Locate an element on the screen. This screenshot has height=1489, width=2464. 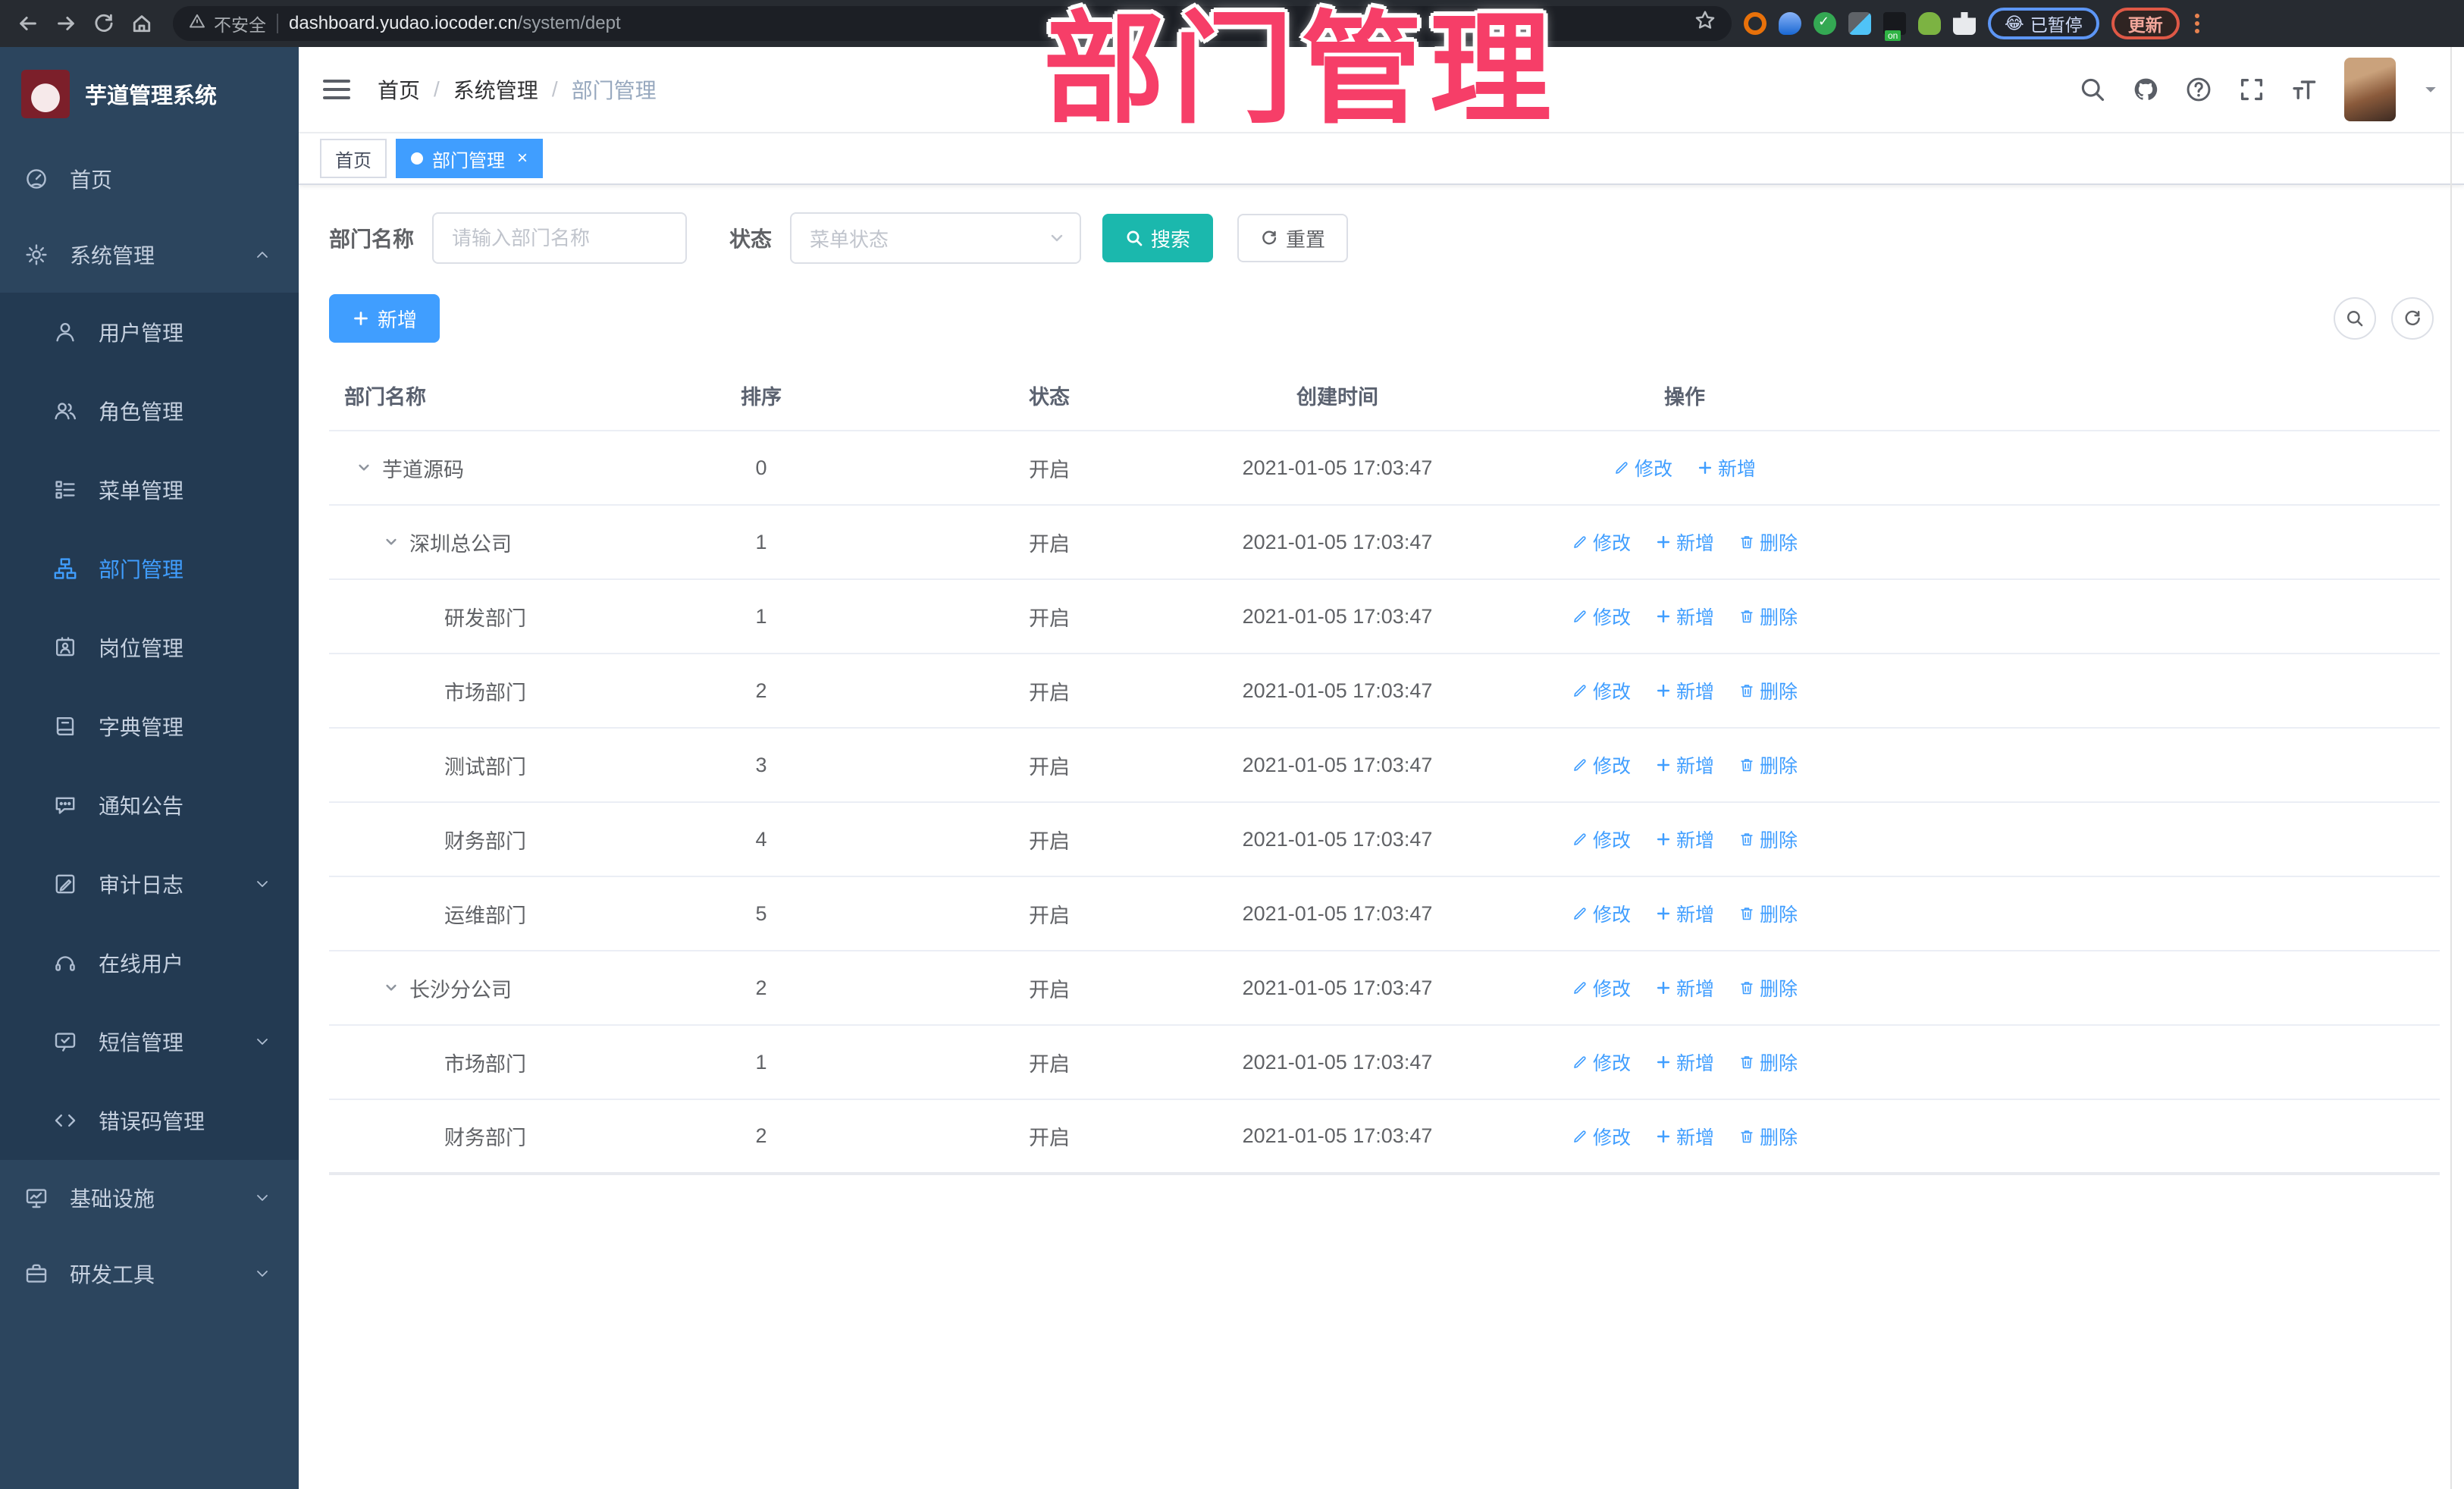
forward-icon is located at coordinates (66, 23).